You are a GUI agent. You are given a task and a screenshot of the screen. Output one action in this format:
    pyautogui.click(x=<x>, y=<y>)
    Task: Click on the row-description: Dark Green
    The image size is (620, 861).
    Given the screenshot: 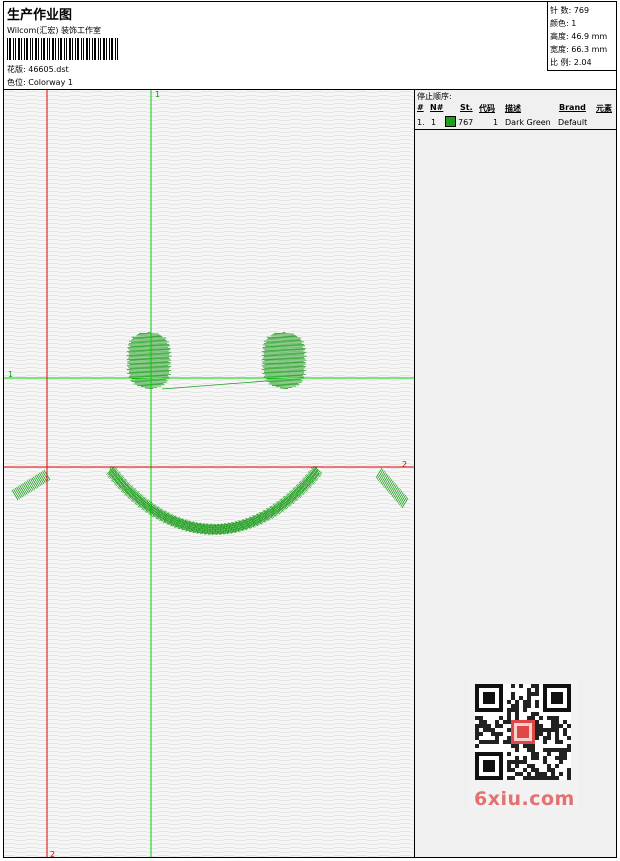 What is the action you would take?
    pyautogui.click(x=528, y=122)
    